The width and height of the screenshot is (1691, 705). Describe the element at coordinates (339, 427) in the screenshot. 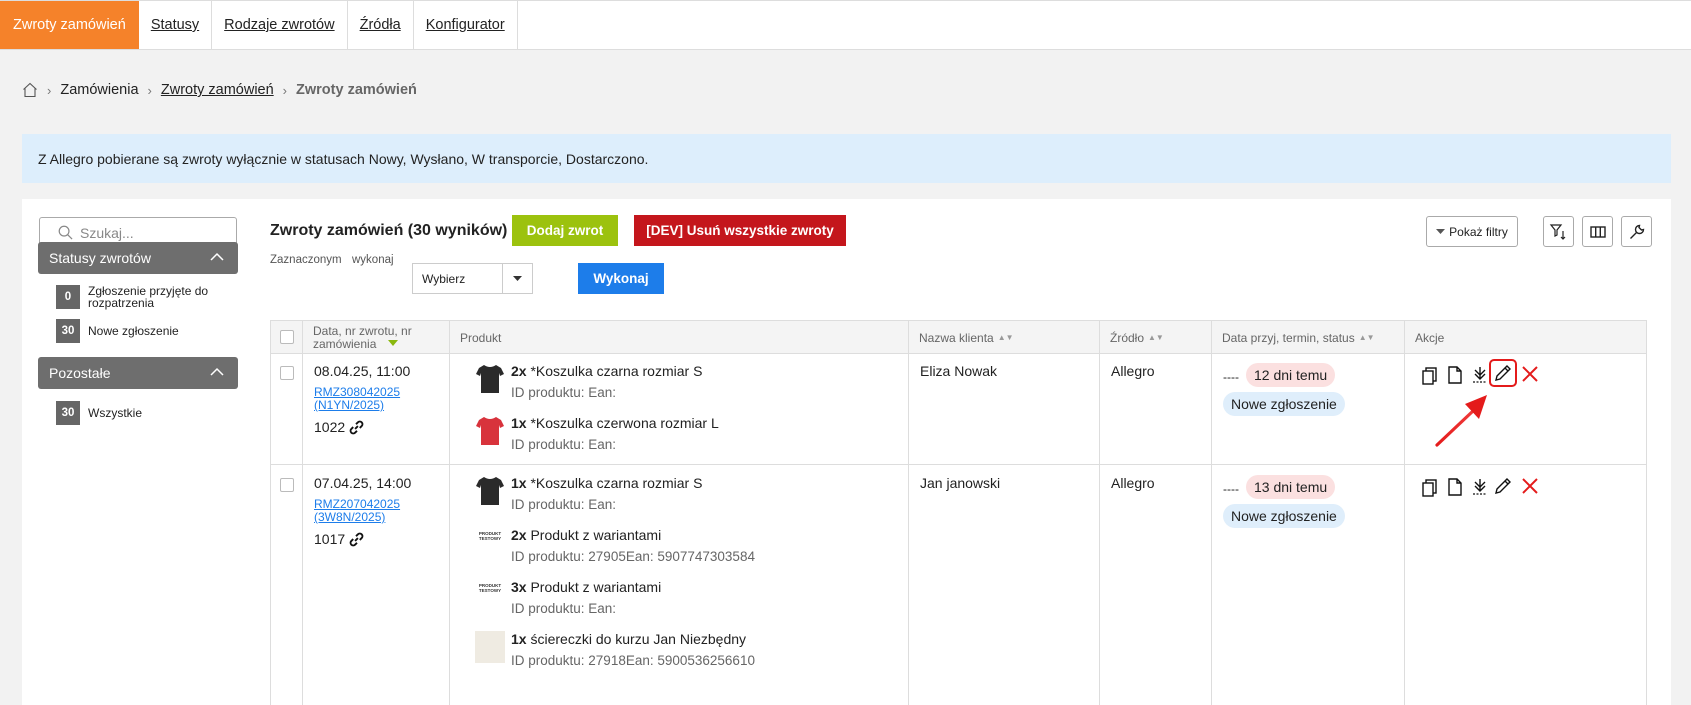

I see `order-number: 1022` at that location.